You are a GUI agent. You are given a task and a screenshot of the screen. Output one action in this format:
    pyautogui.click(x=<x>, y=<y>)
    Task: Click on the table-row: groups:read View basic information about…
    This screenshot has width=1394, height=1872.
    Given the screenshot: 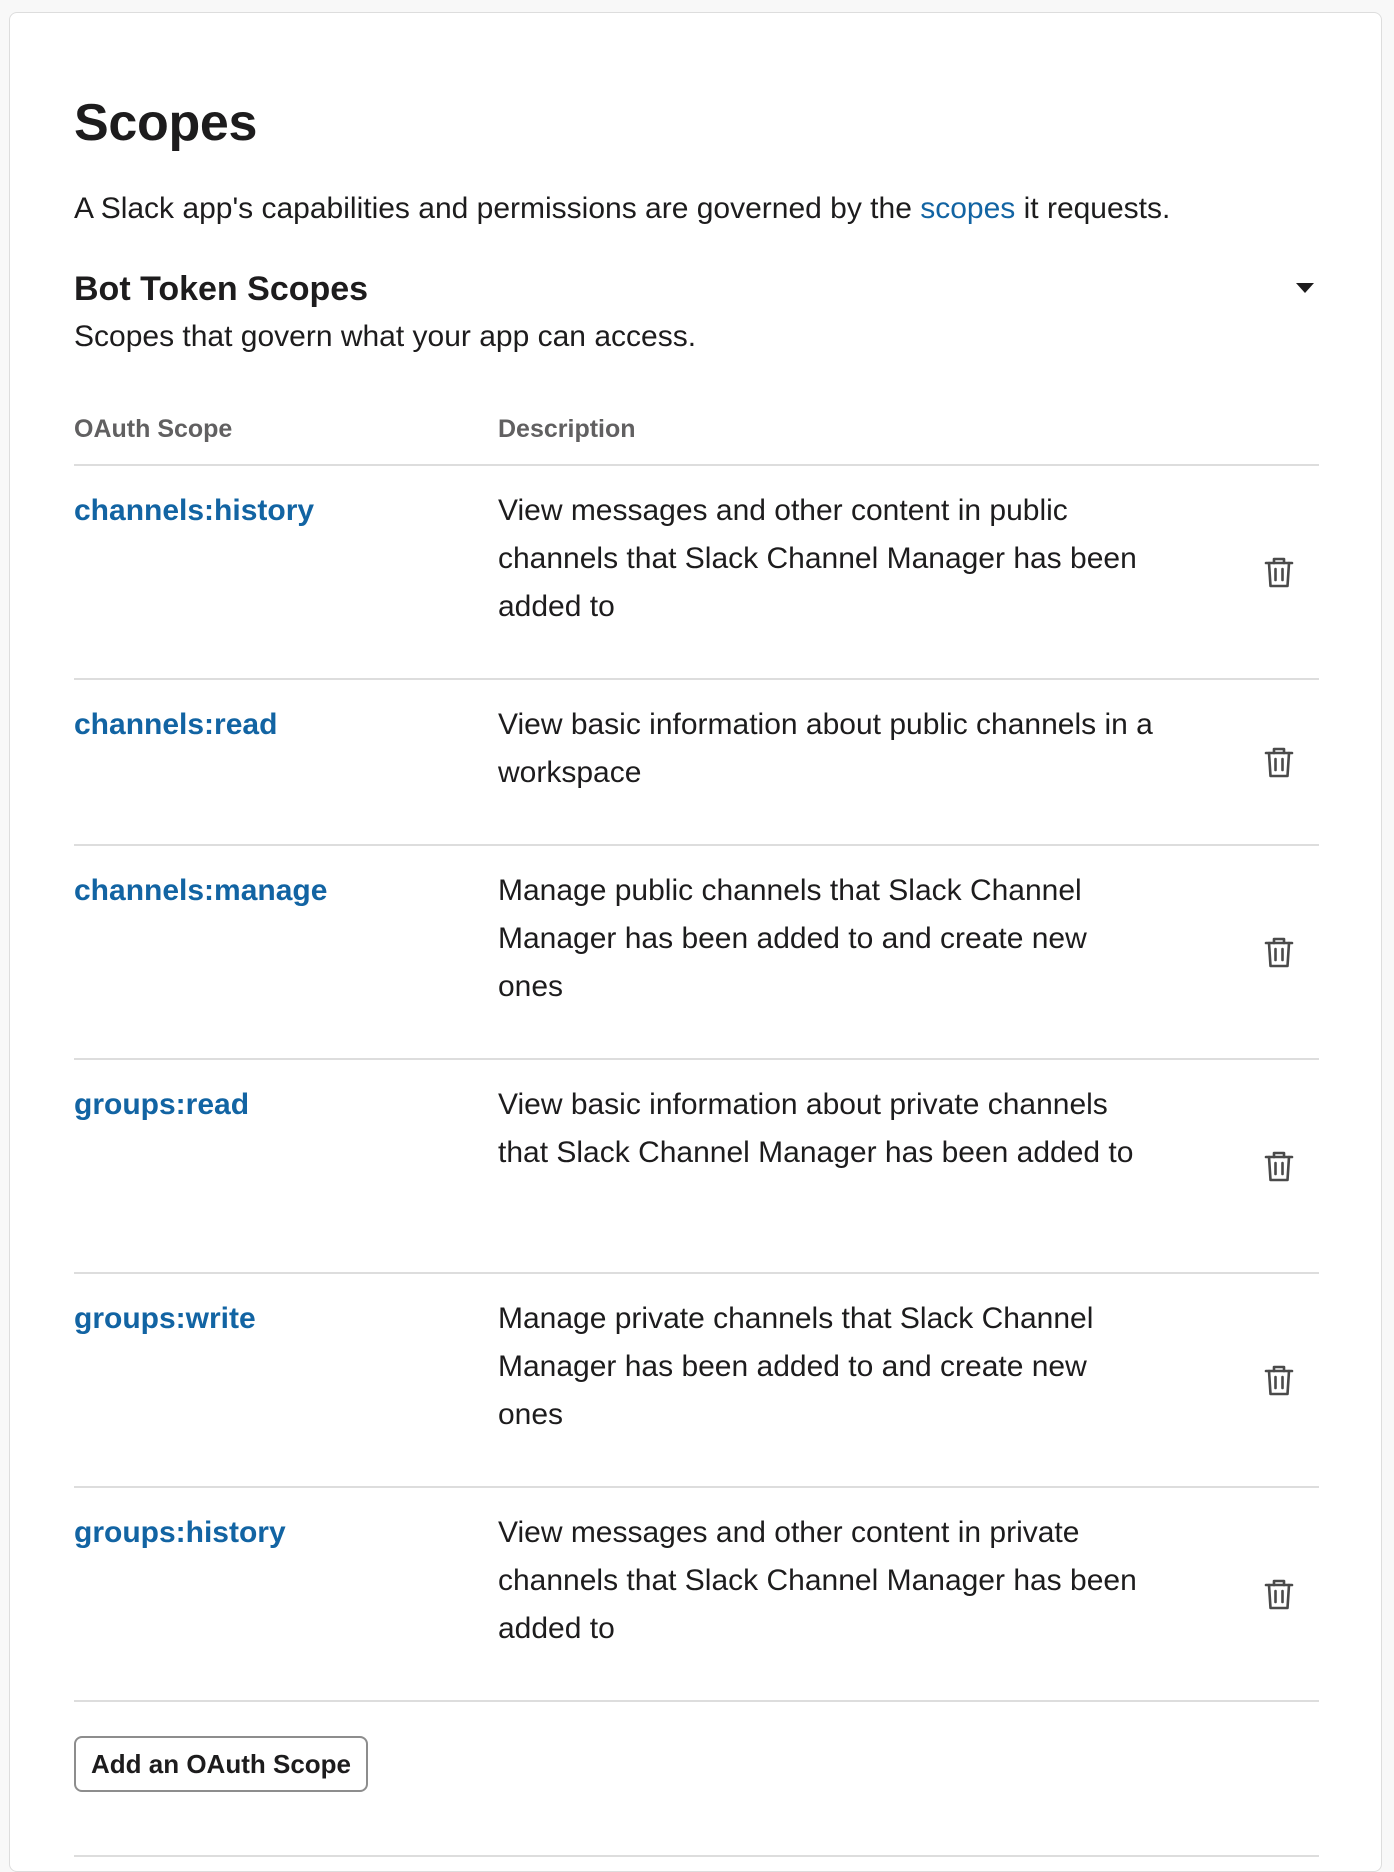 What is the action you would take?
    pyautogui.click(x=696, y=1167)
    